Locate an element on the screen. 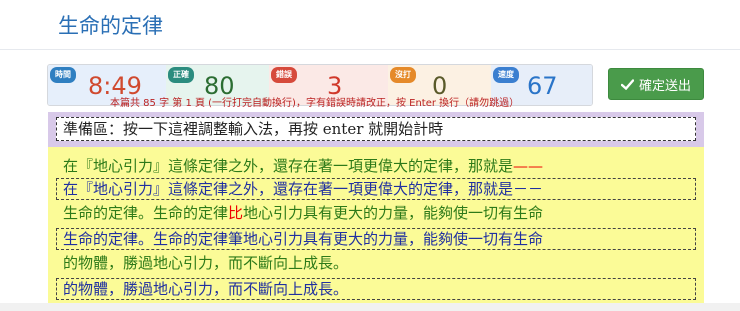 Image resolution: width=740 pixels, height=311 pixels. prep-area: 準備區：按一下這裡調整輸入法，再按 enter 就開始計時 is located at coordinates (376, 129).